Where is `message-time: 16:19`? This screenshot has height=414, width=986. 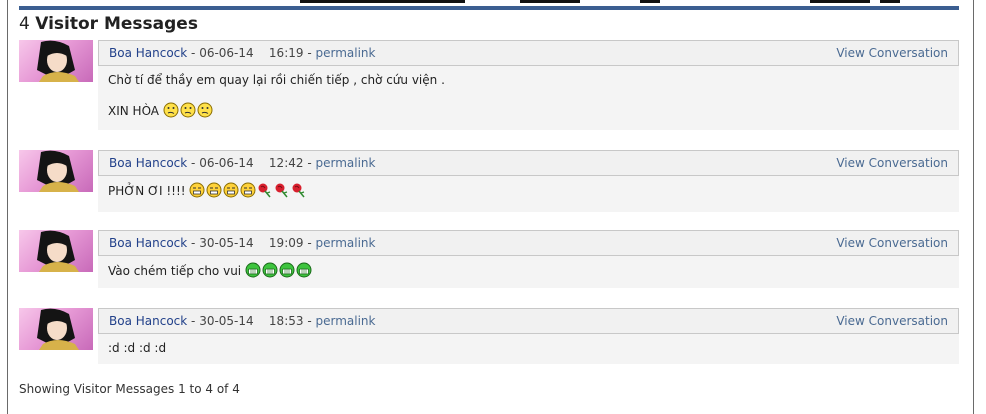 message-time: 16:19 is located at coordinates (286, 53).